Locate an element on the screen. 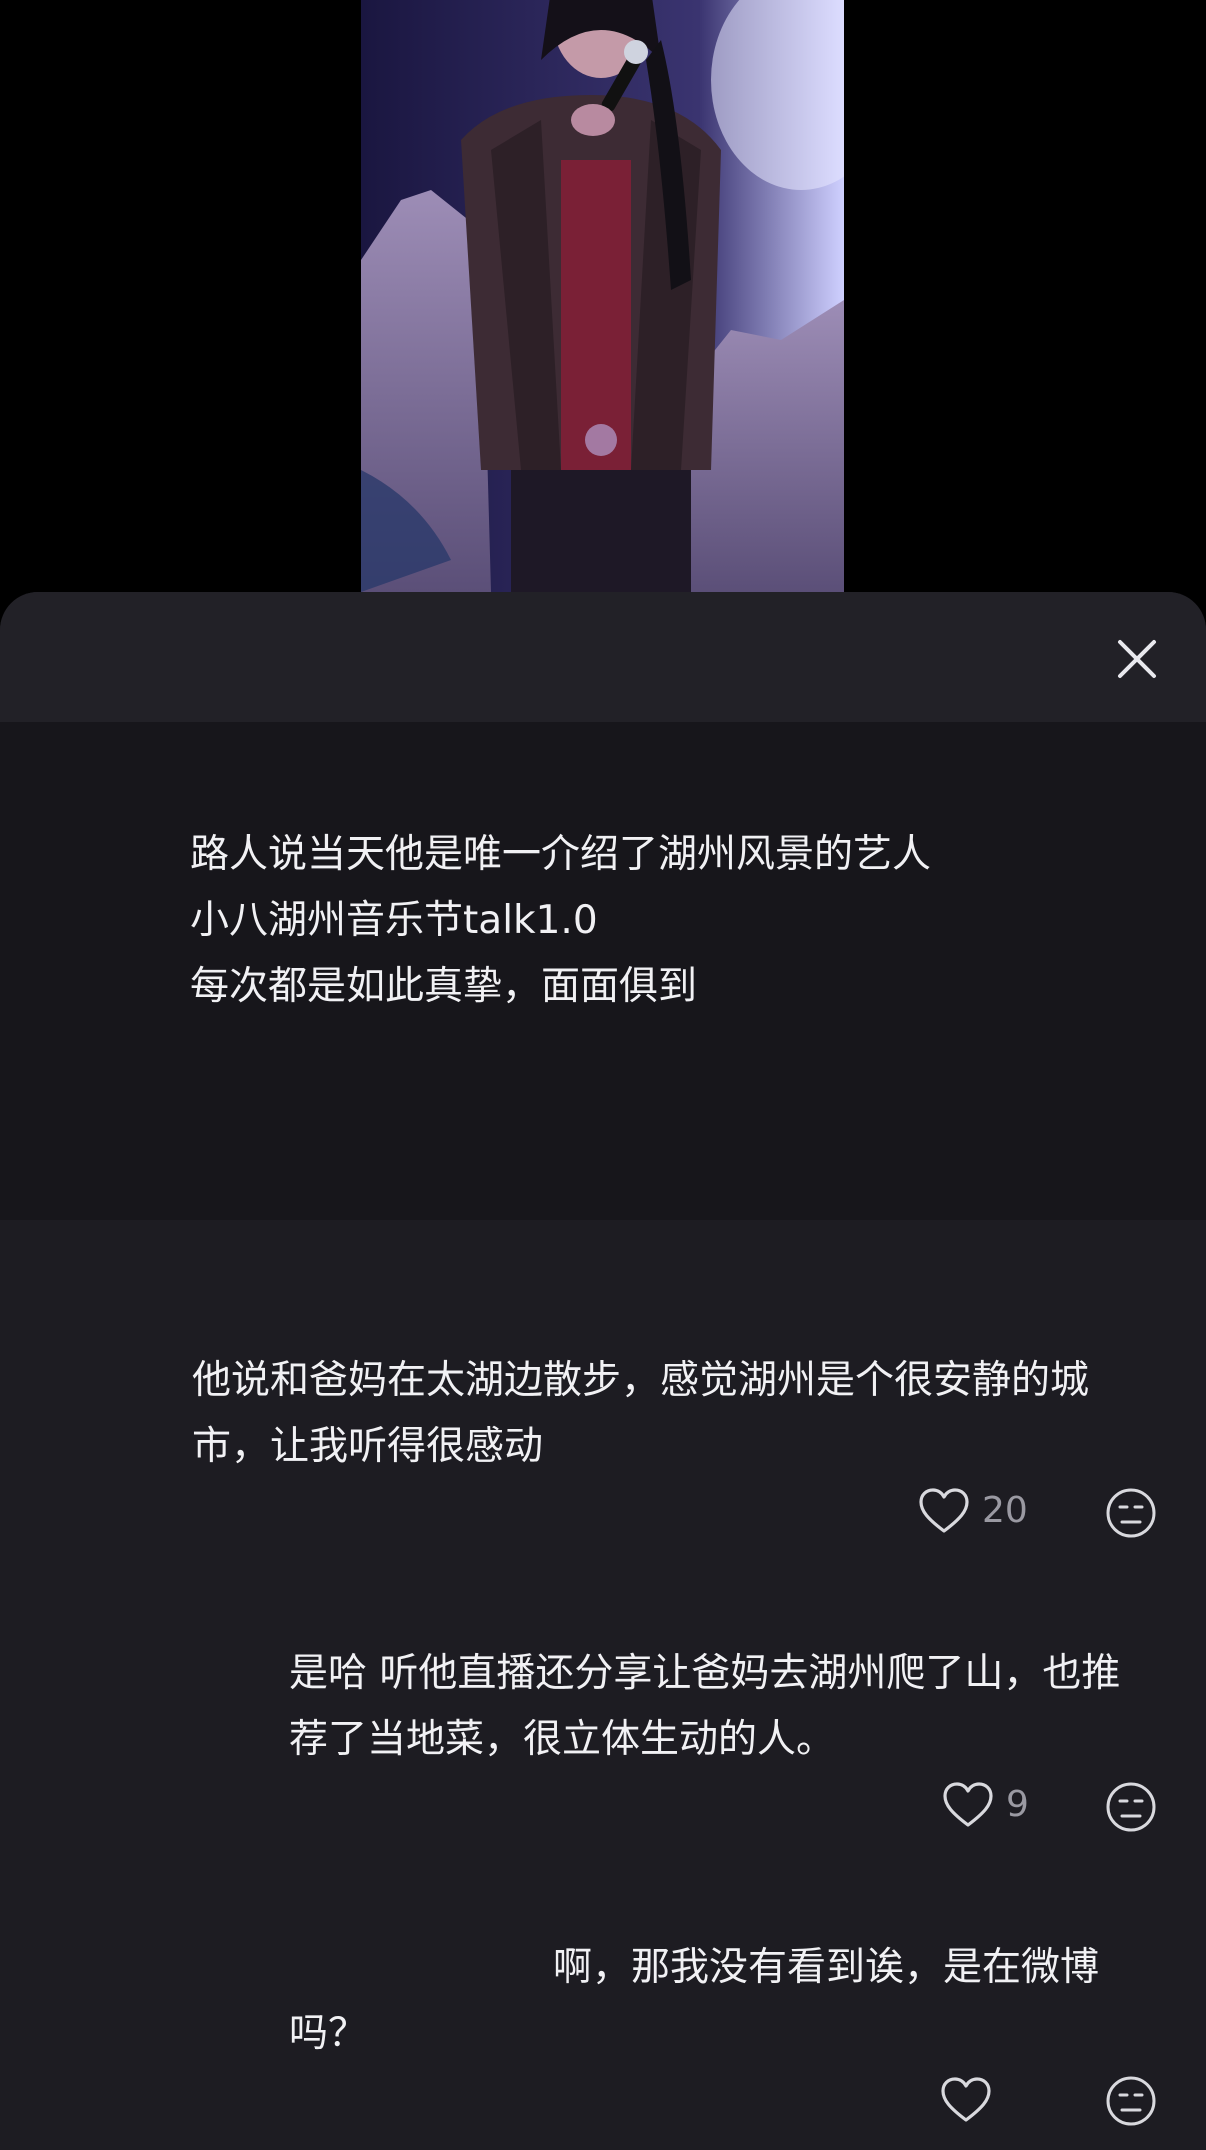 The image size is (1206, 2150). post-line: 每次都是如此真挚，面面俱到 is located at coordinates (444, 986).